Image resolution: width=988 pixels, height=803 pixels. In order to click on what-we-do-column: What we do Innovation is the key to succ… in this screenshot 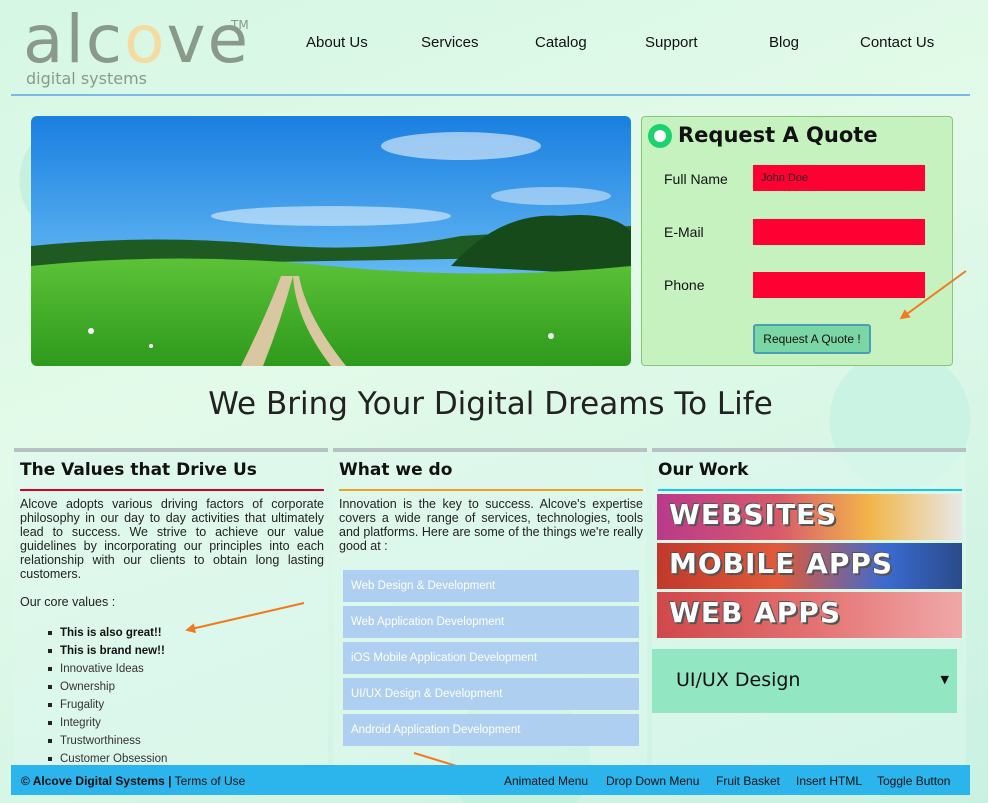, I will do `click(490, 608)`.